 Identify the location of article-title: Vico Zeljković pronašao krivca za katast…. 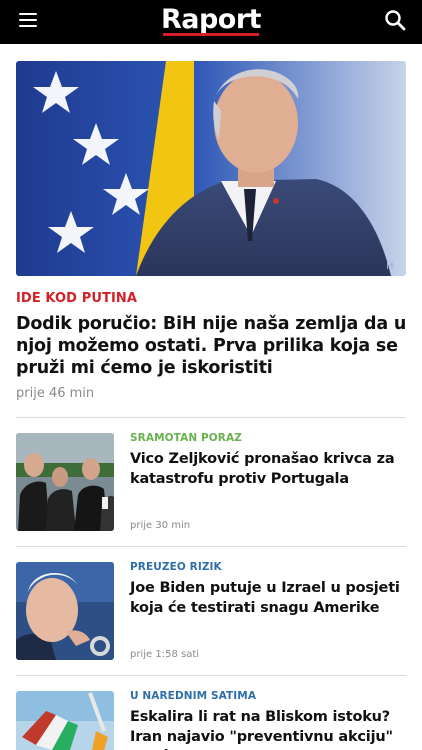
(269, 469).